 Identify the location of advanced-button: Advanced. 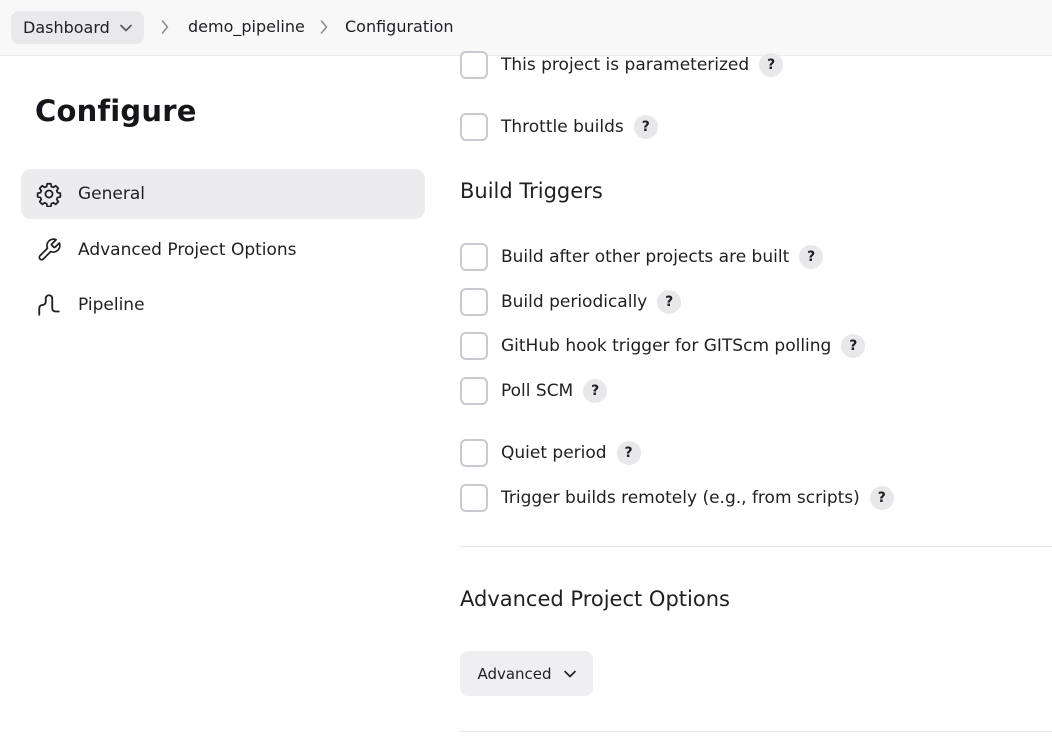
(526, 673).